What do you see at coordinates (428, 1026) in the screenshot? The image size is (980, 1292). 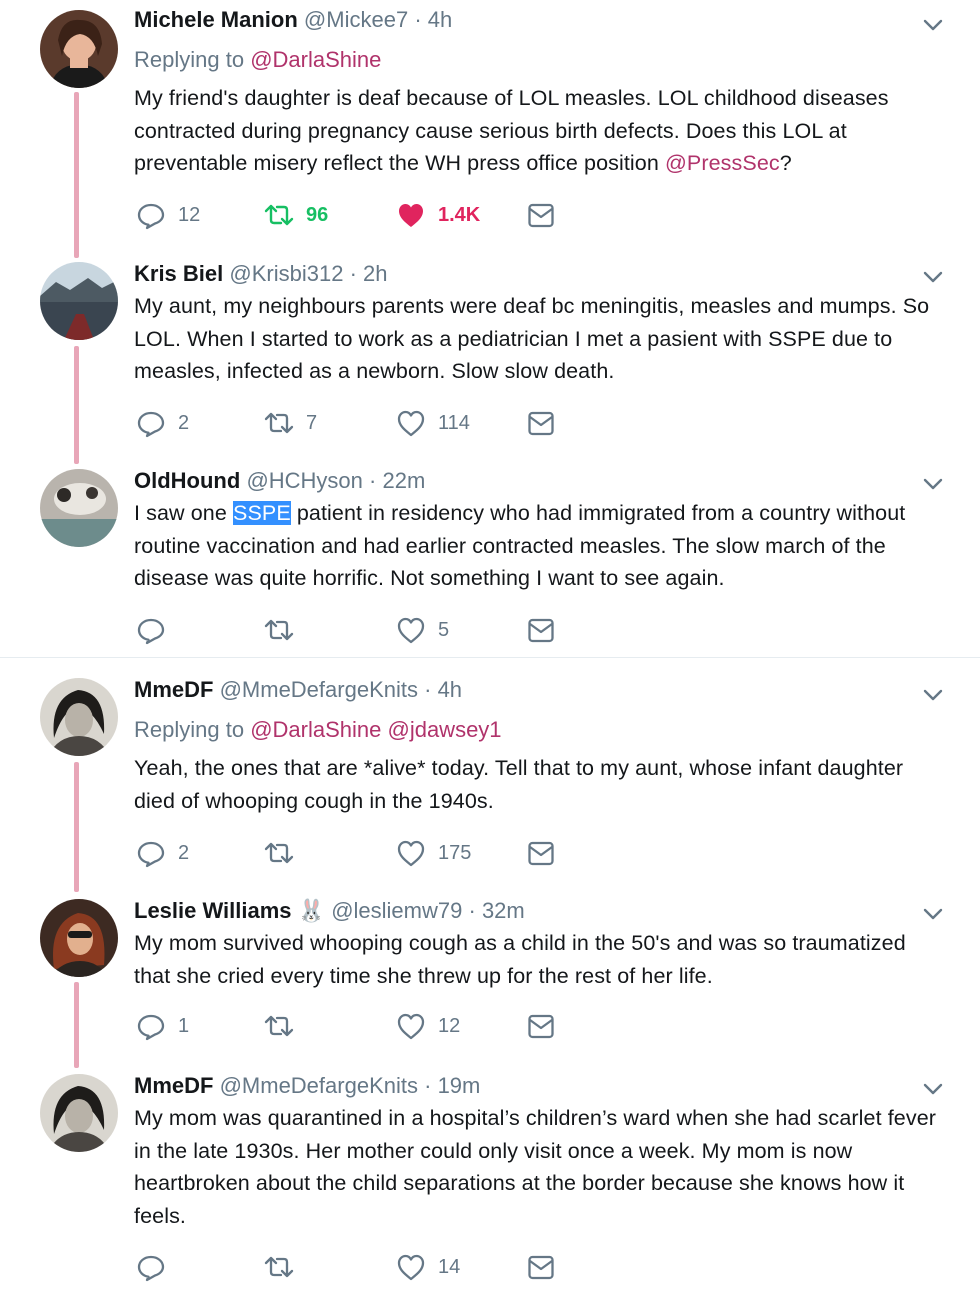 I see `like-button: 12` at bounding box center [428, 1026].